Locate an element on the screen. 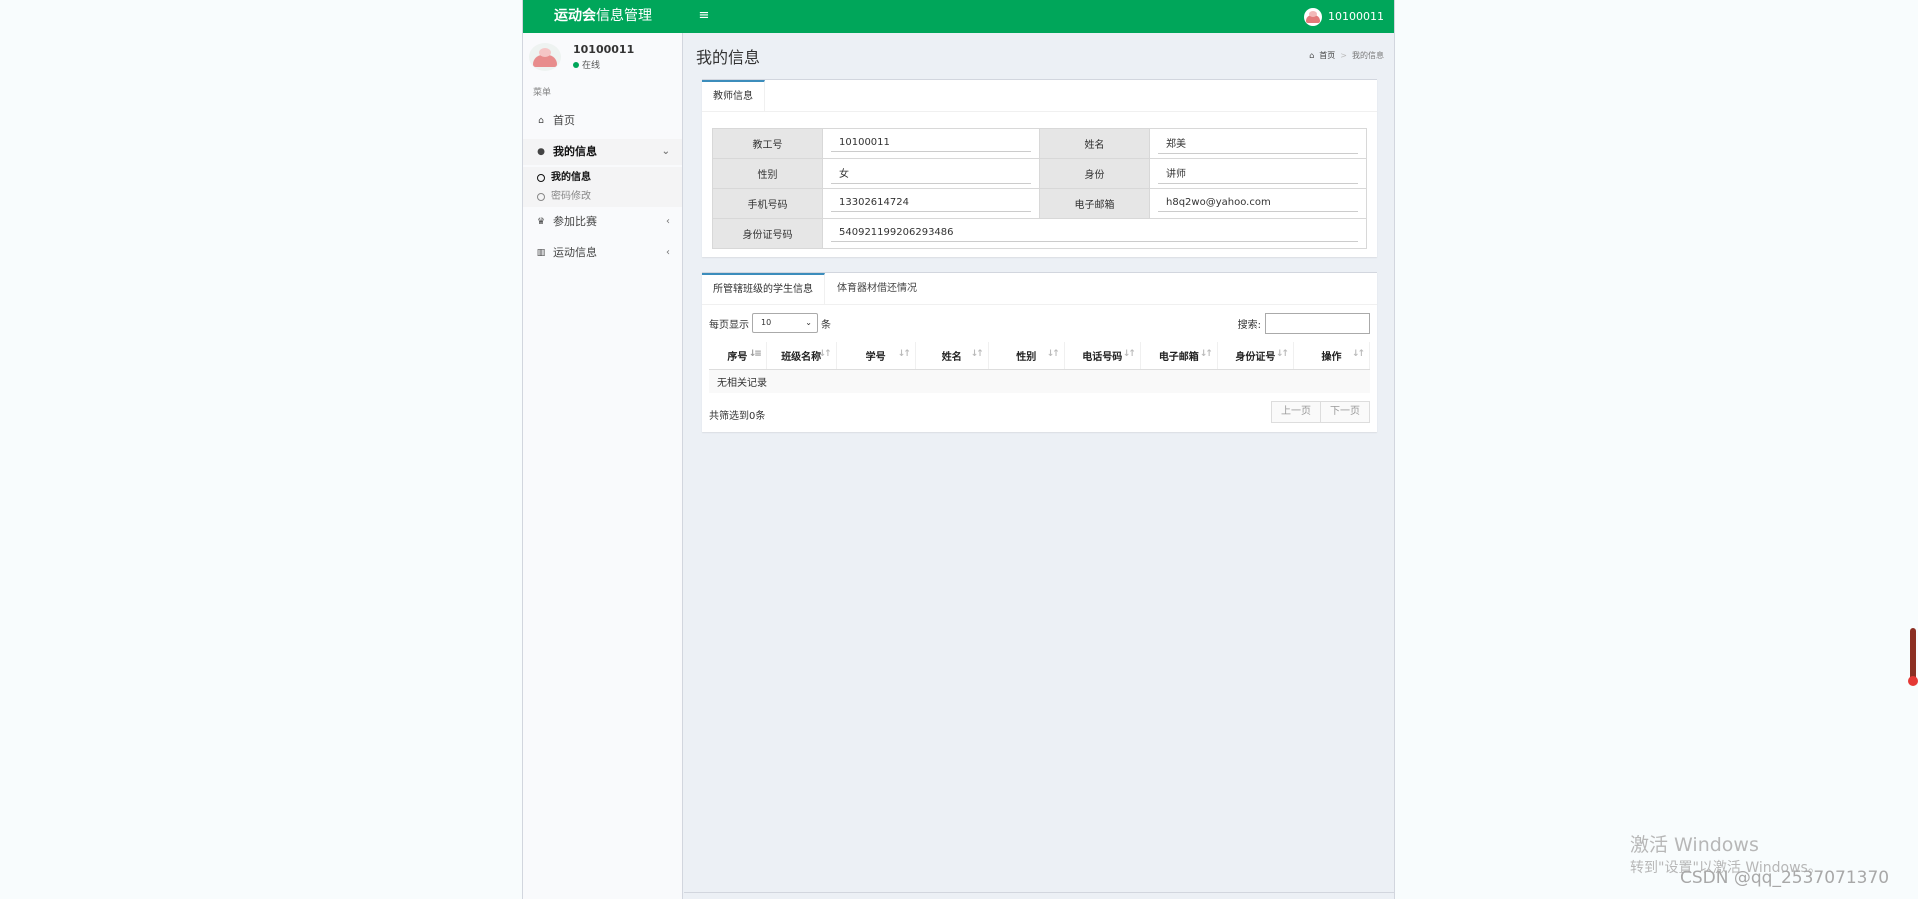 The height and width of the screenshot is (899, 1918). column-header: 性别 ↓↑ is located at coordinates (1026, 356).